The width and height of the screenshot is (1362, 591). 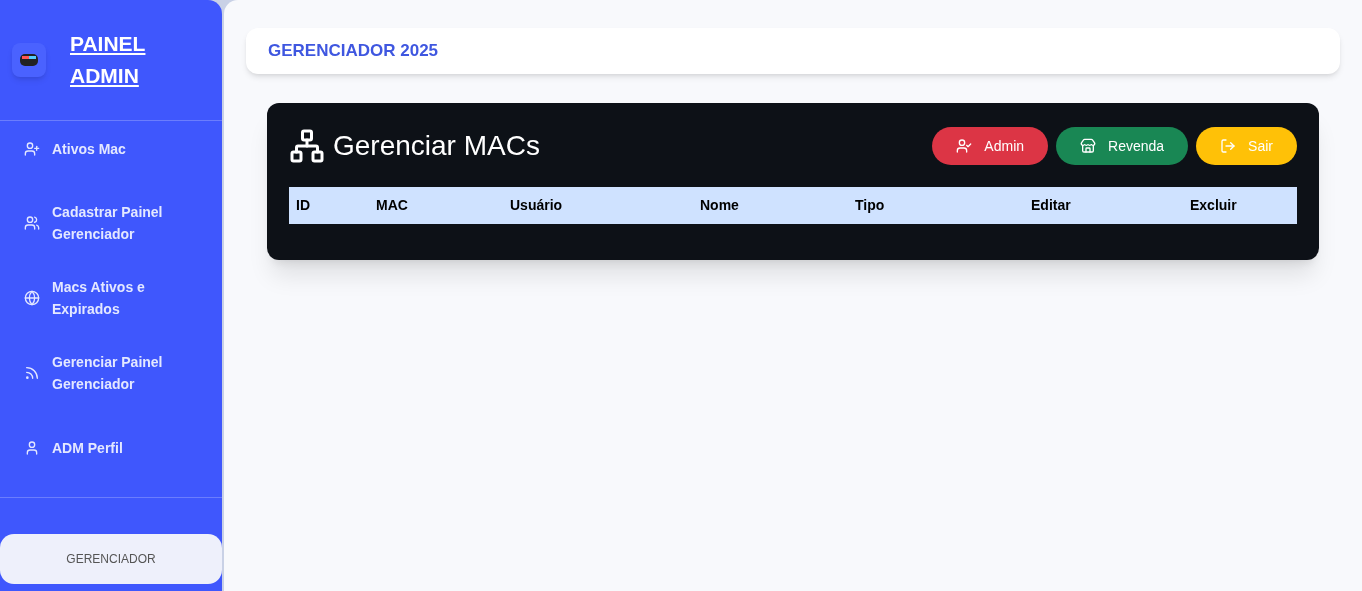 I want to click on user-plus-icon, so click(x=32, y=149).